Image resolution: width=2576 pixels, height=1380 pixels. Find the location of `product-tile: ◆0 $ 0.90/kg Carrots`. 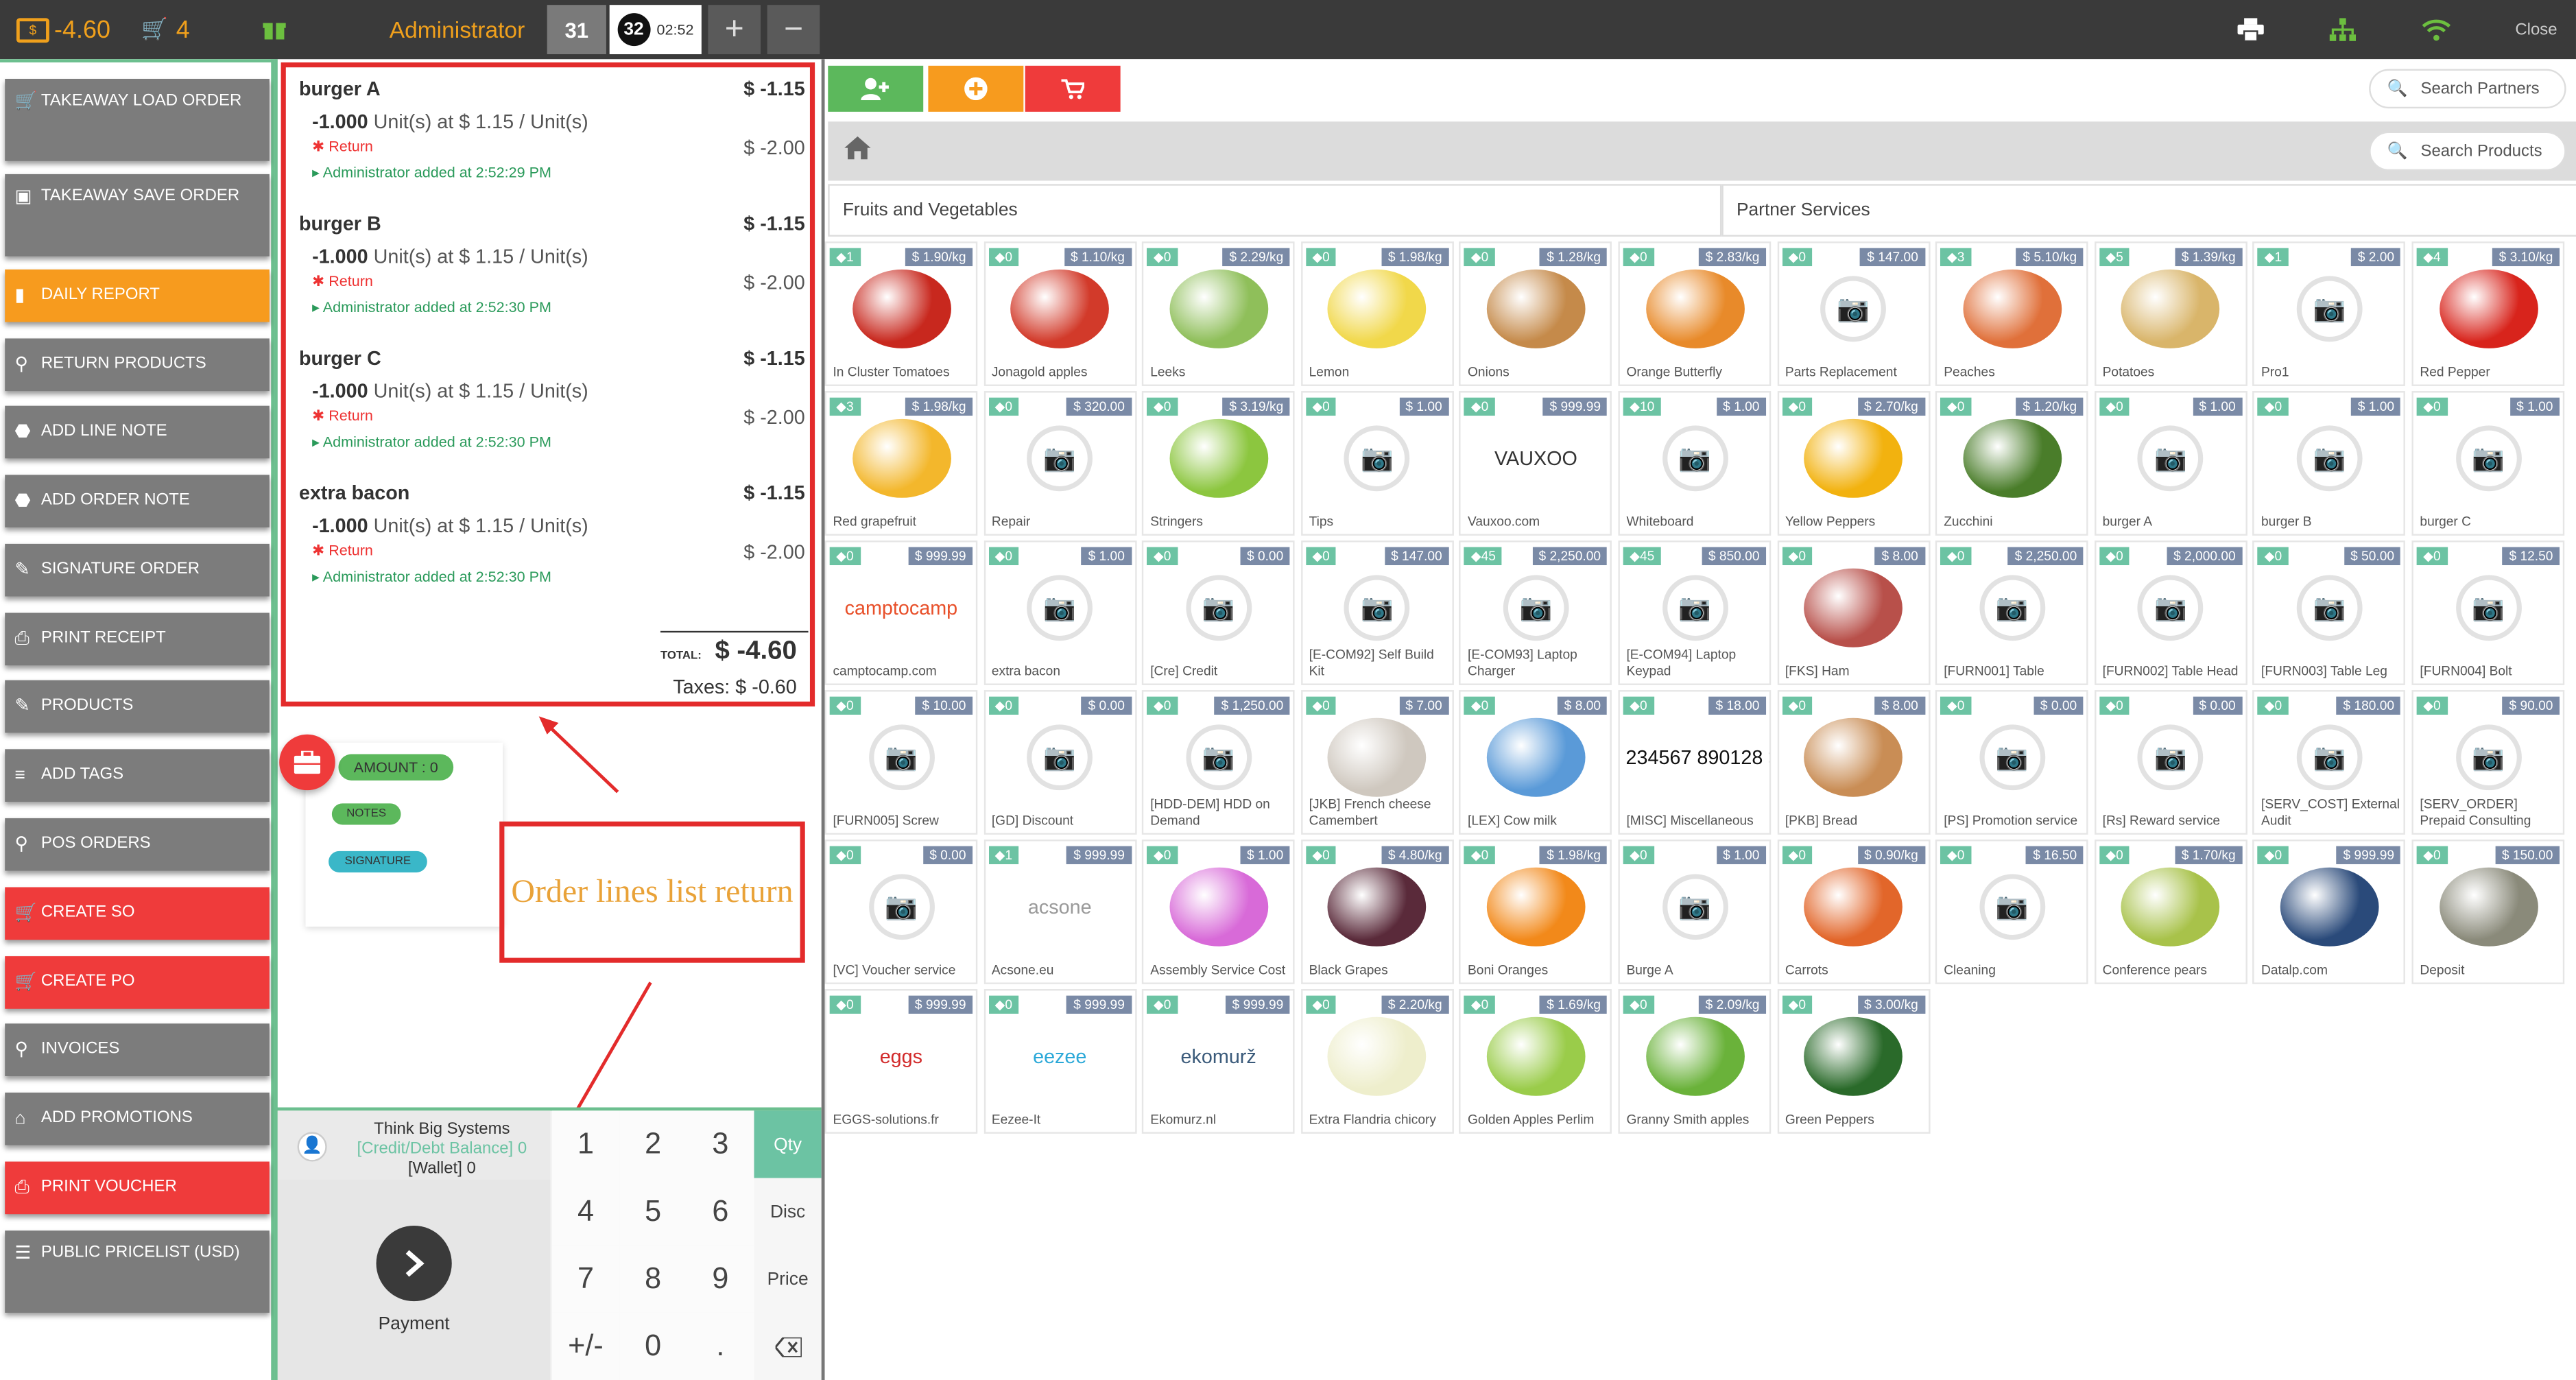

product-tile: ◆0 $ 0.90/kg Carrots is located at coordinates (1853, 912).